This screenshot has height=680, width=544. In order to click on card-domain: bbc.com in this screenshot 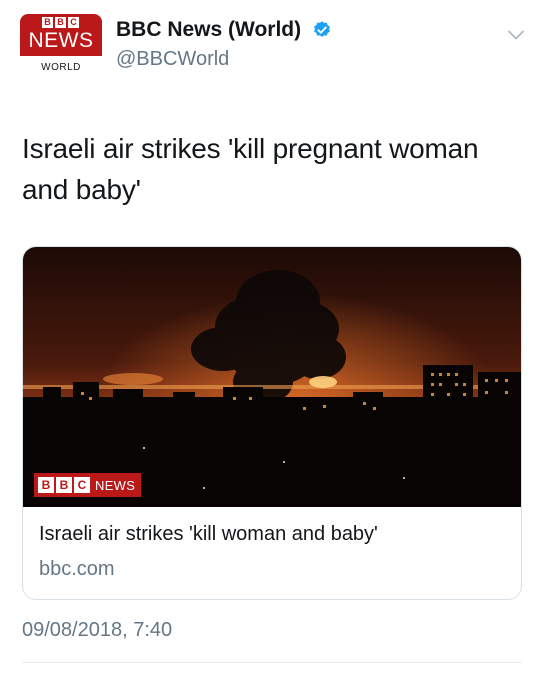, I will do `click(77, 569)`.